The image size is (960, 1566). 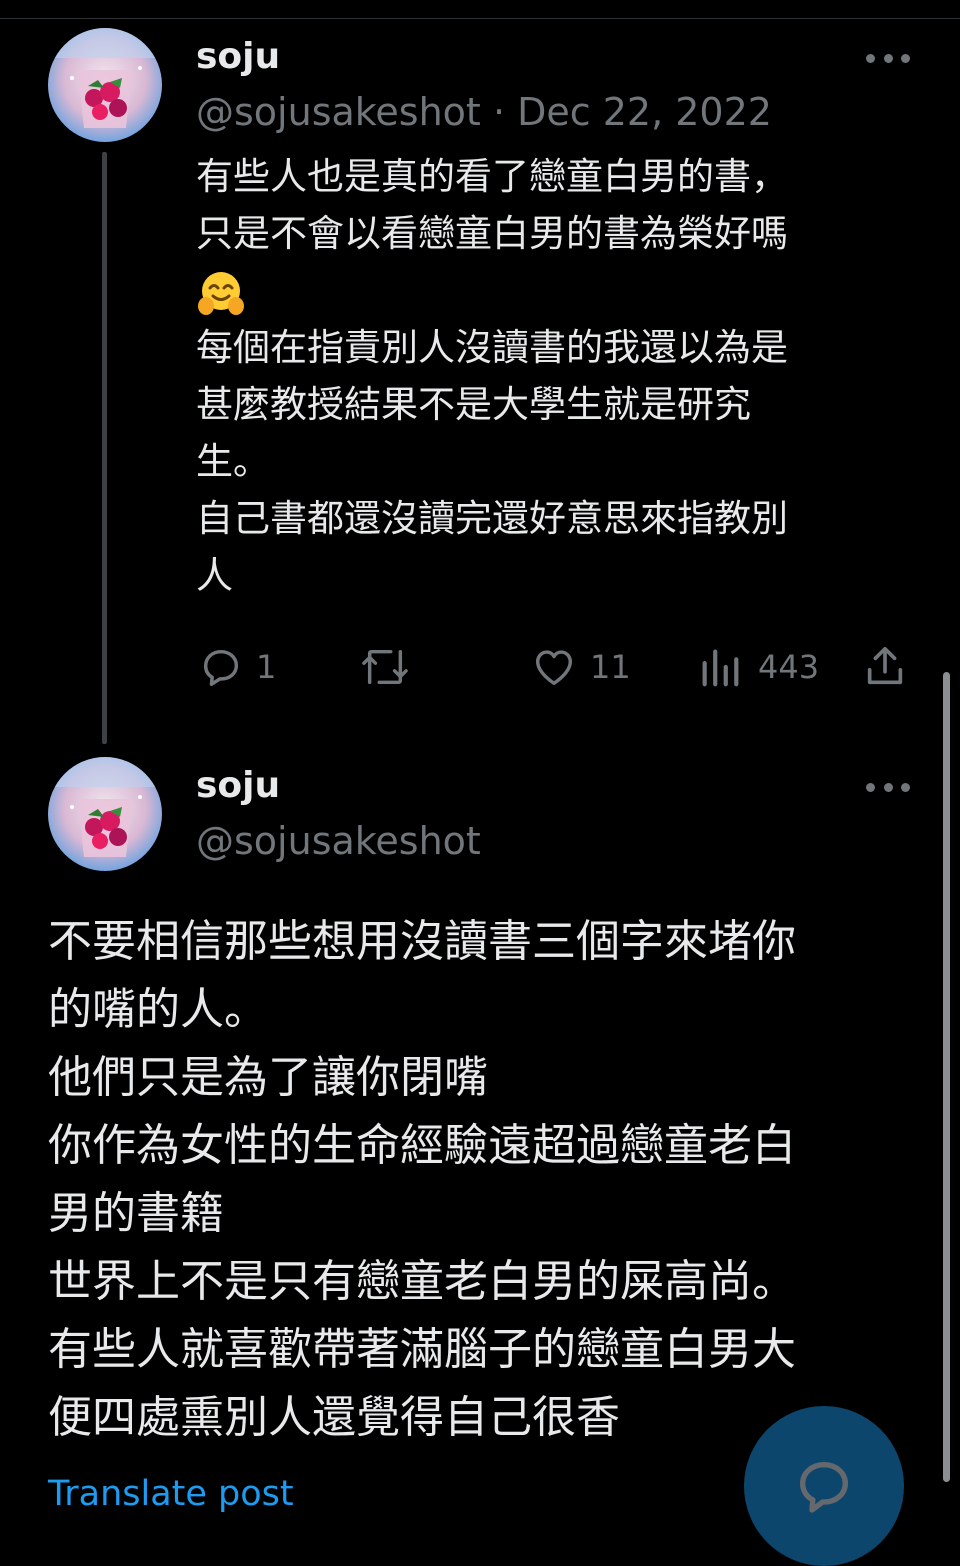 What do you see at coordinates (789, 667) in the screenshot?
I see `views-count: 443` at bounding box center [789, 667].